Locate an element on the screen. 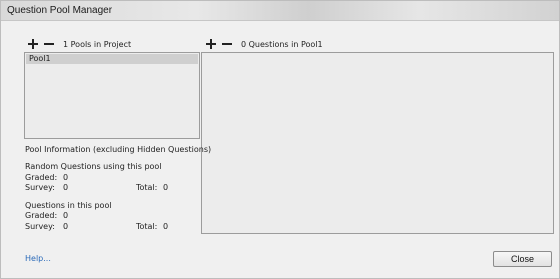  in-pool-total-value: 0 is located at coordinates (166, 226).